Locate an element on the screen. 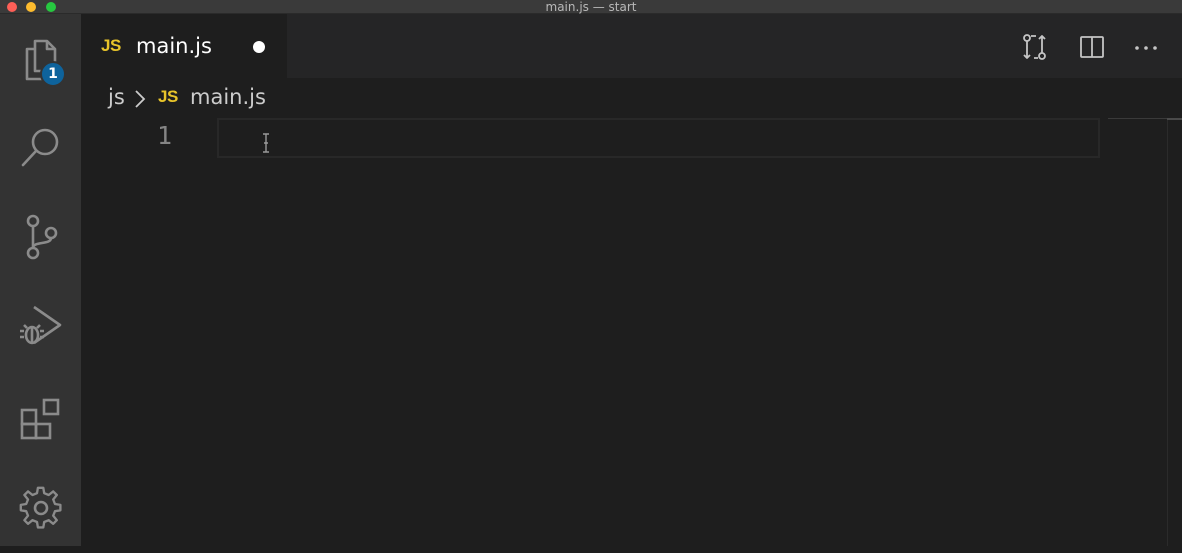  editor-tab-strip: JS main.js is located at coordinates (631, 46).